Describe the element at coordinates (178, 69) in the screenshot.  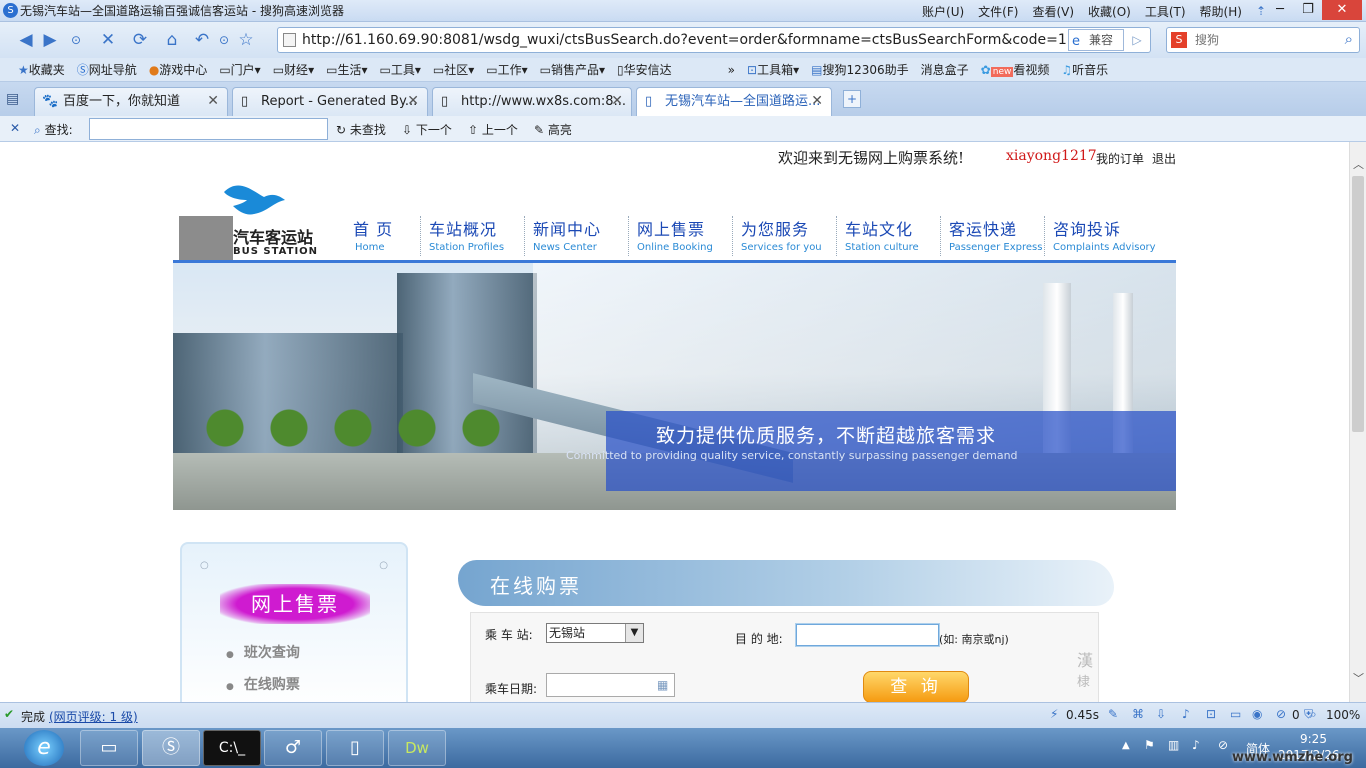
I see `bookmark-games: ●游戏中心` at that location.